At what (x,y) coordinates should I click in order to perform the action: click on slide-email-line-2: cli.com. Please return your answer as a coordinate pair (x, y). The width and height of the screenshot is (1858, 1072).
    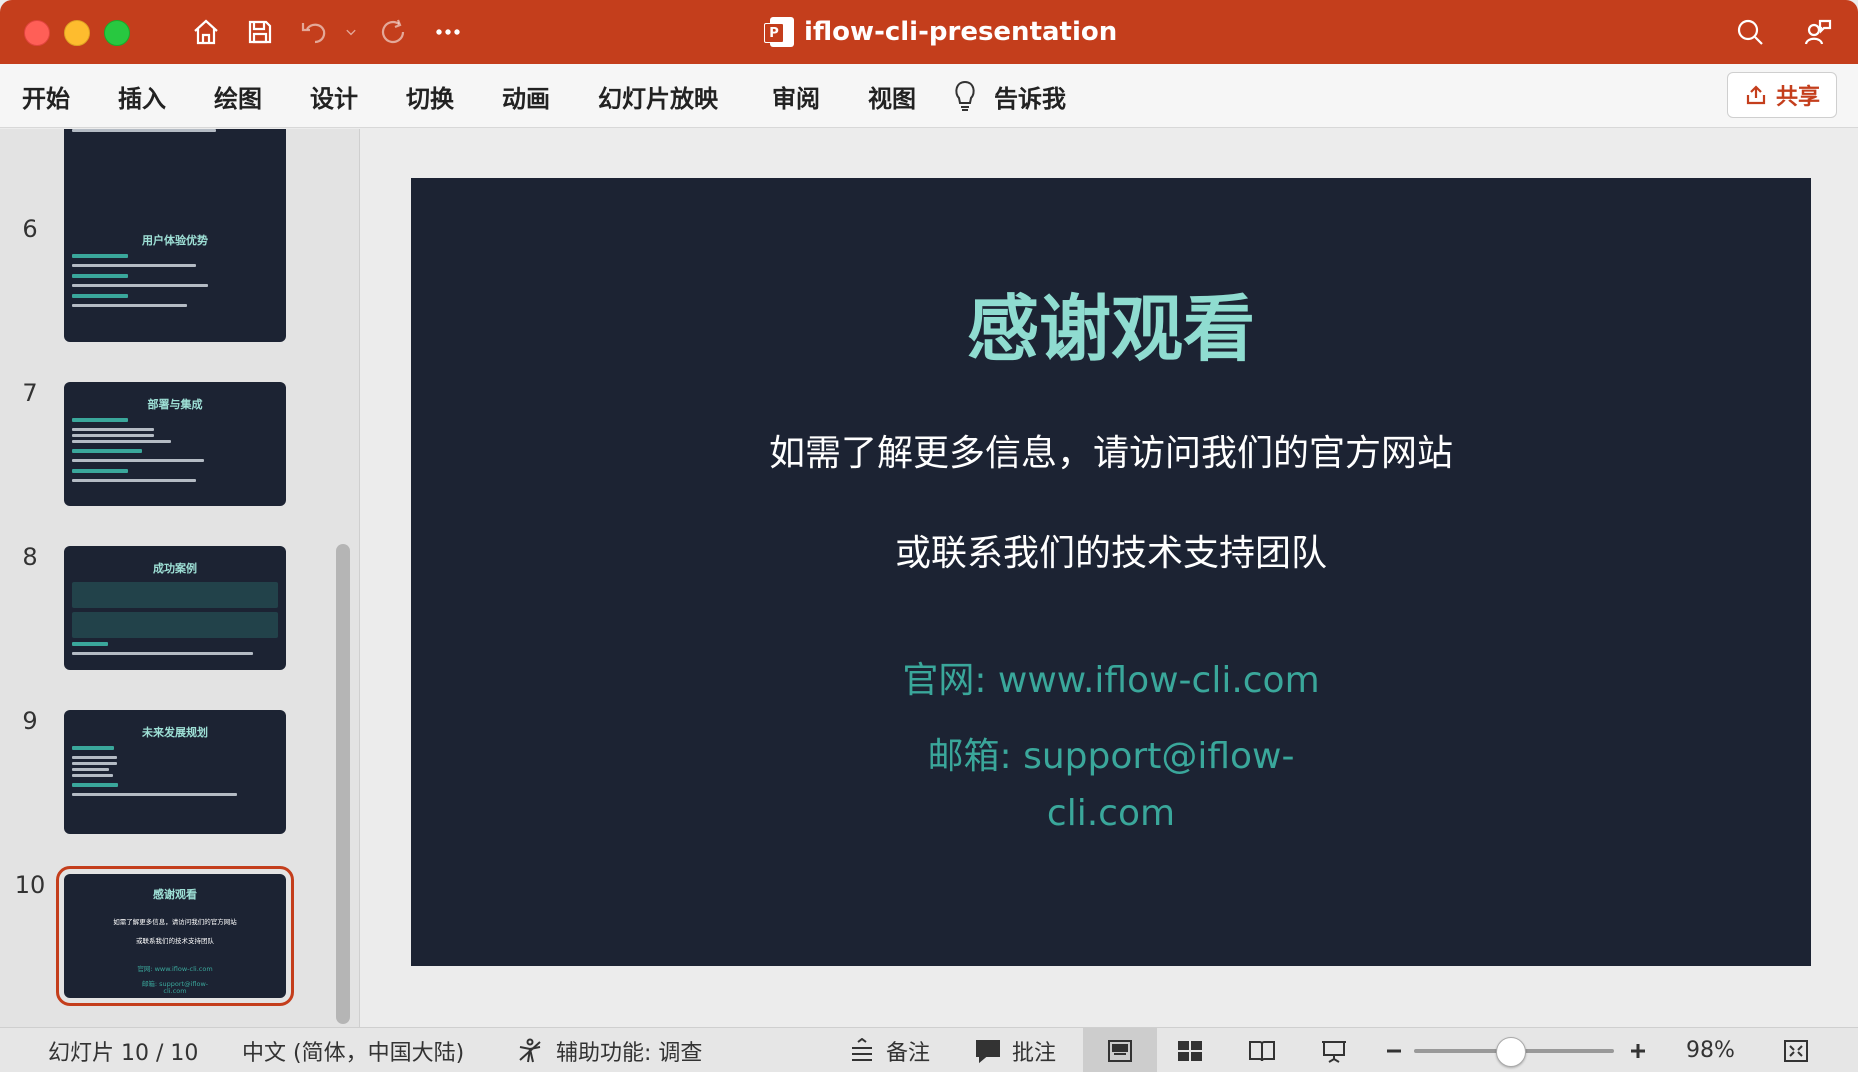
    Looking at the image, I should click on (1111, 813).